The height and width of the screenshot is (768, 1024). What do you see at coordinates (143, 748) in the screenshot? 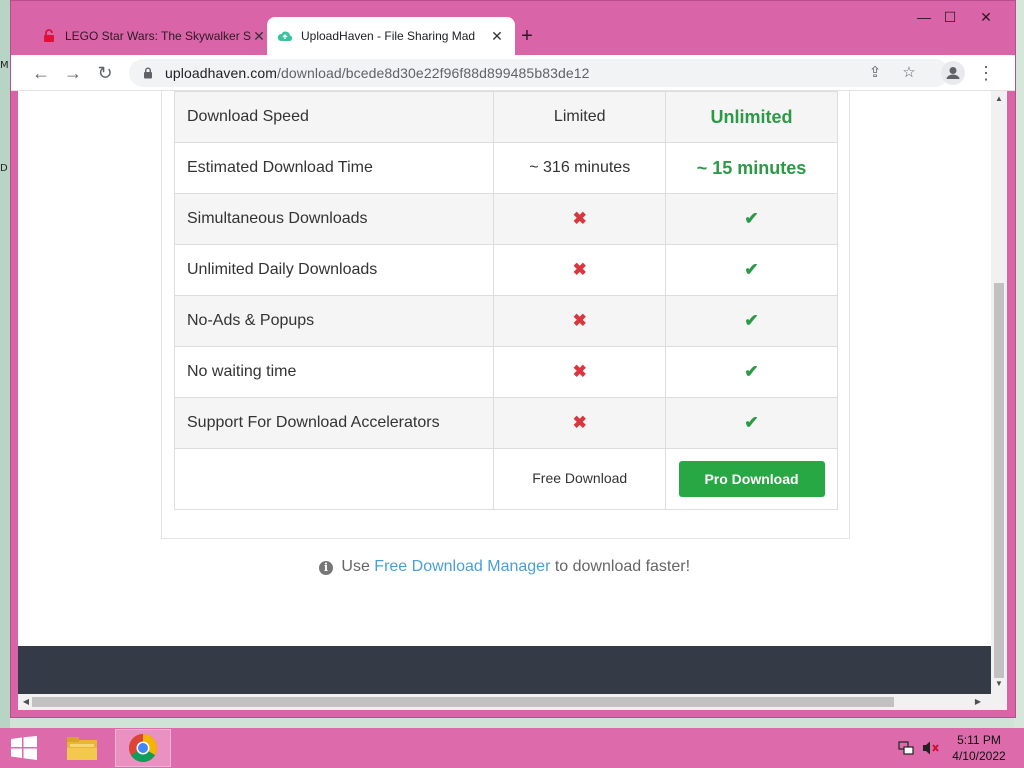
I see `chrome-taskbar-icon` at bounding box center [143, 748].